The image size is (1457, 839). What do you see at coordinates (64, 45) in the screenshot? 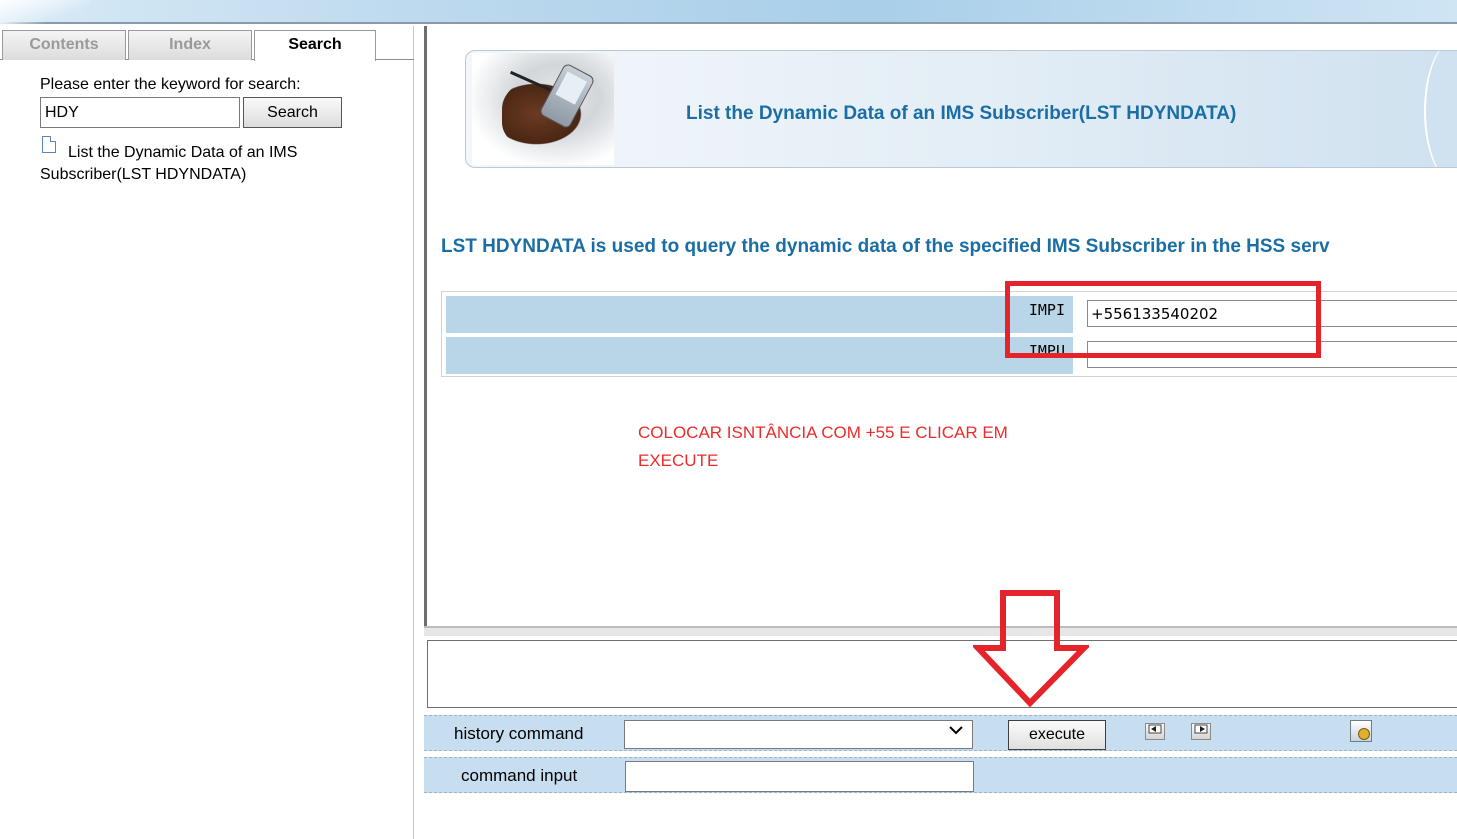
I see `tab-contents: Contents` at bounding box center [64, 45].